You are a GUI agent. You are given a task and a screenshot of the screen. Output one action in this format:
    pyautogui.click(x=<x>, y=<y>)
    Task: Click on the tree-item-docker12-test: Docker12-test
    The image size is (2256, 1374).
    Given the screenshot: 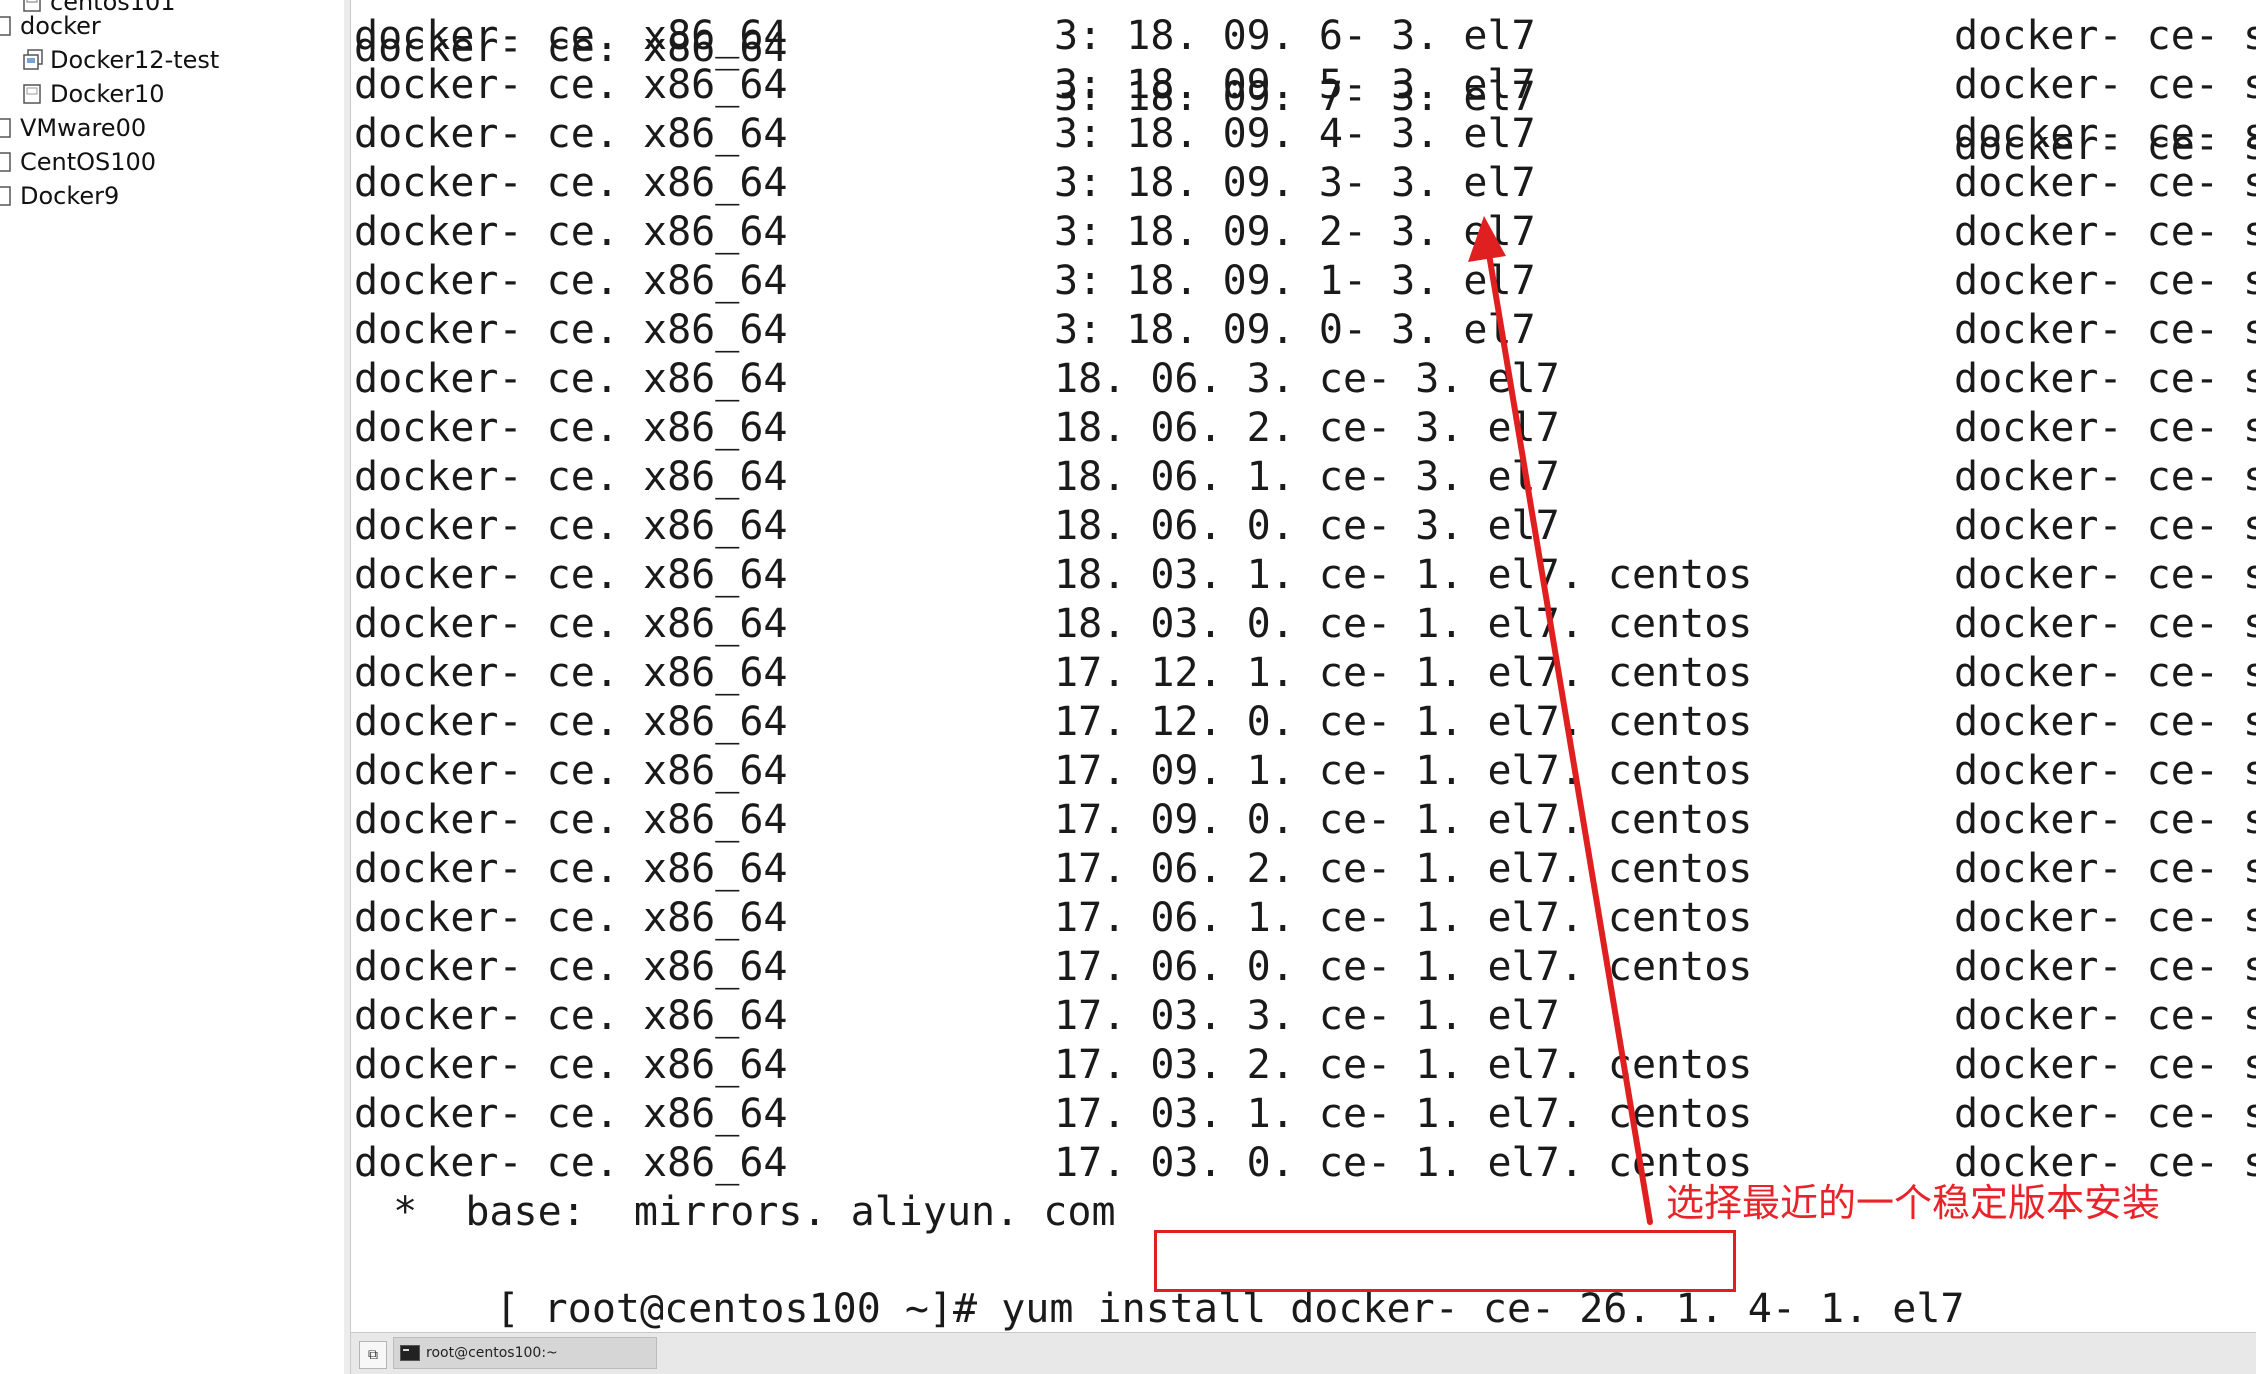 What is the action you would take?
    pyautogui.click(x=120, y=60)
    